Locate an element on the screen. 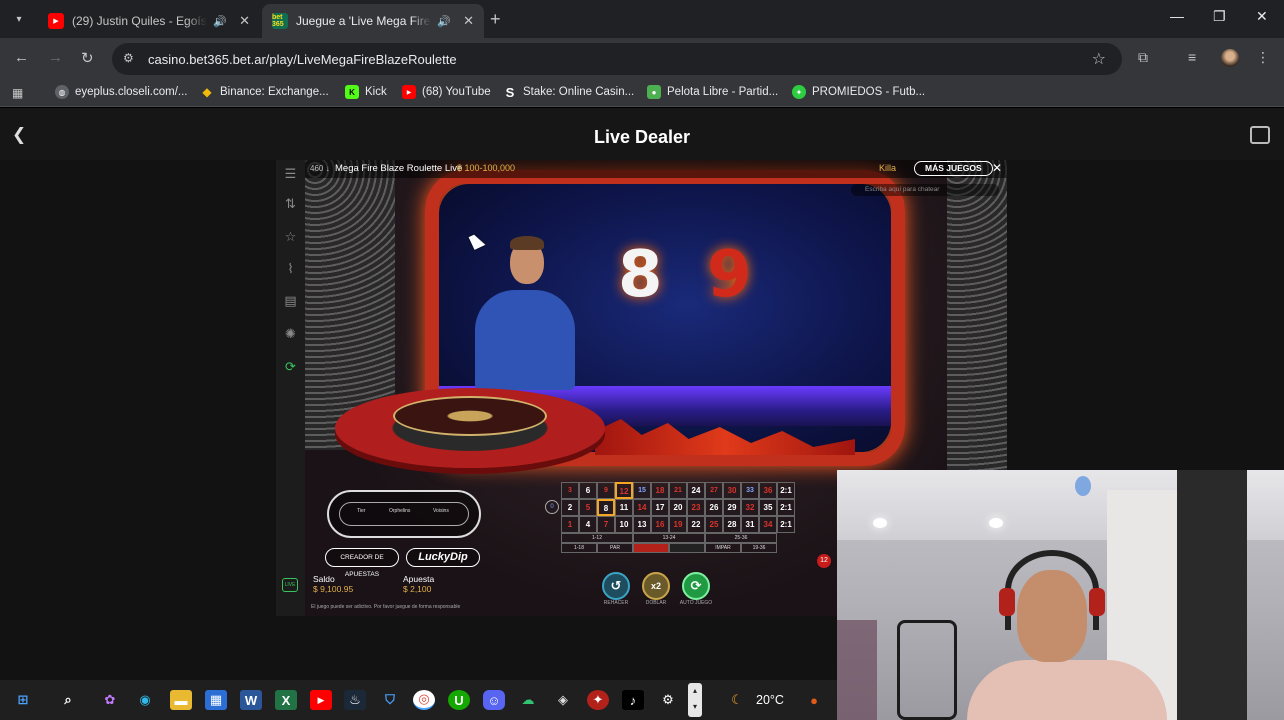 The image size is (1284, 720). extensions-icon: ⧉ is located at coordinates (1143, 57).